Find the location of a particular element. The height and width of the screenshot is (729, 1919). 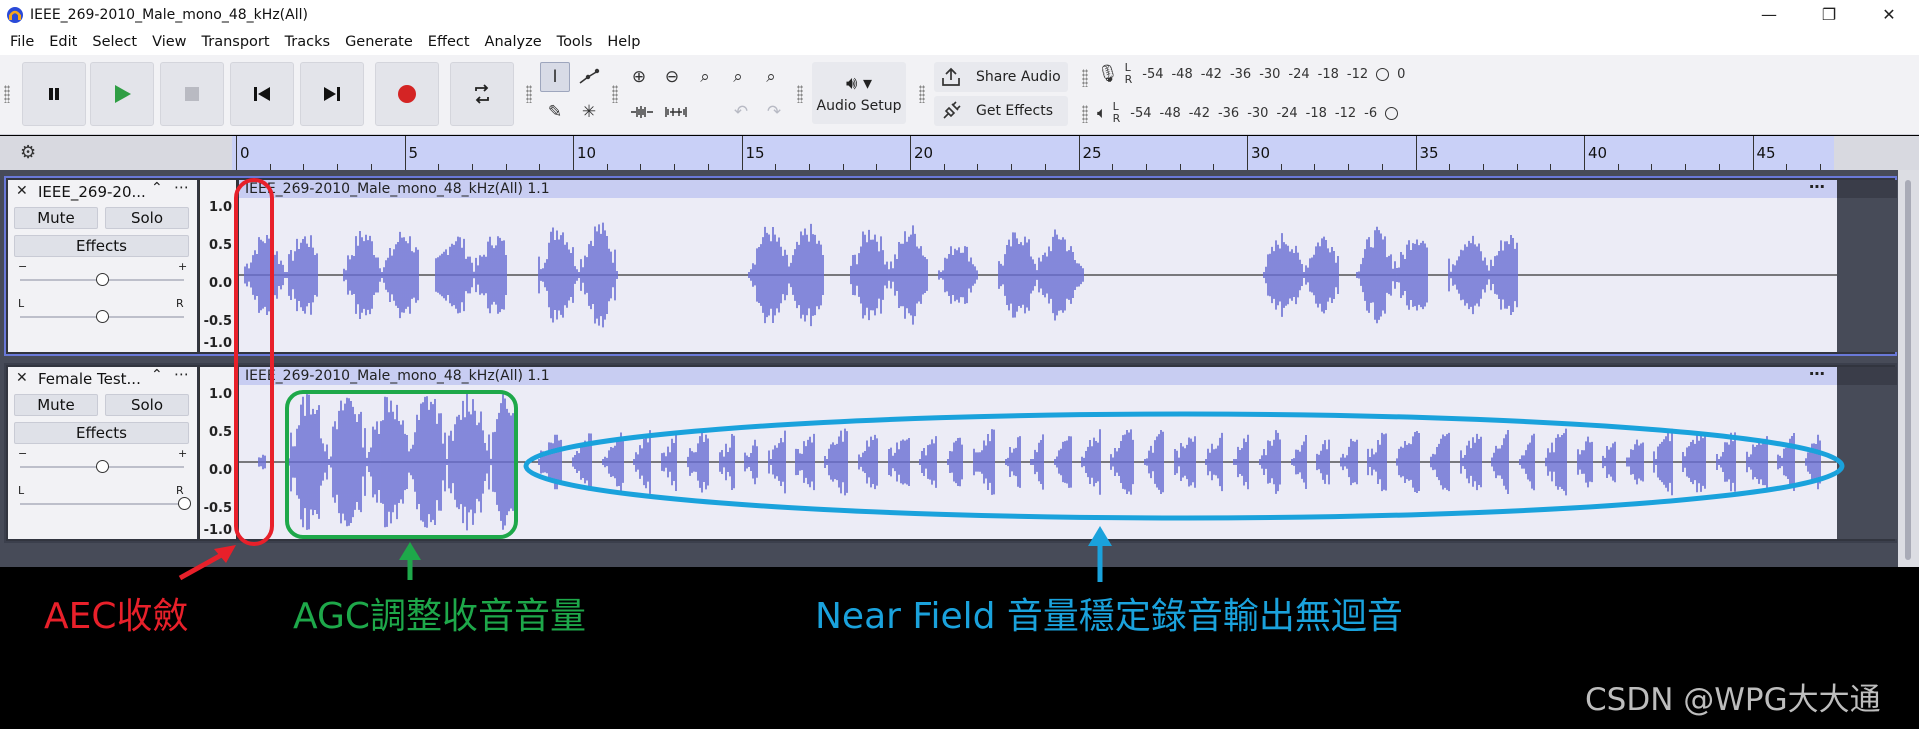

plug-icon is located at coordinates (952, 110).